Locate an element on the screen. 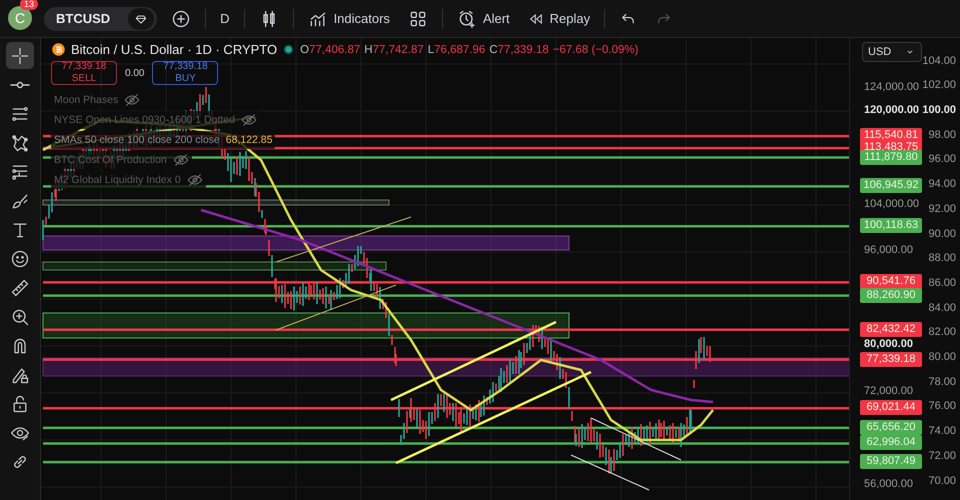 The height and width of the screenshot is (500, 960). currency-dropdown: USD is located at coordinates (892, 52).